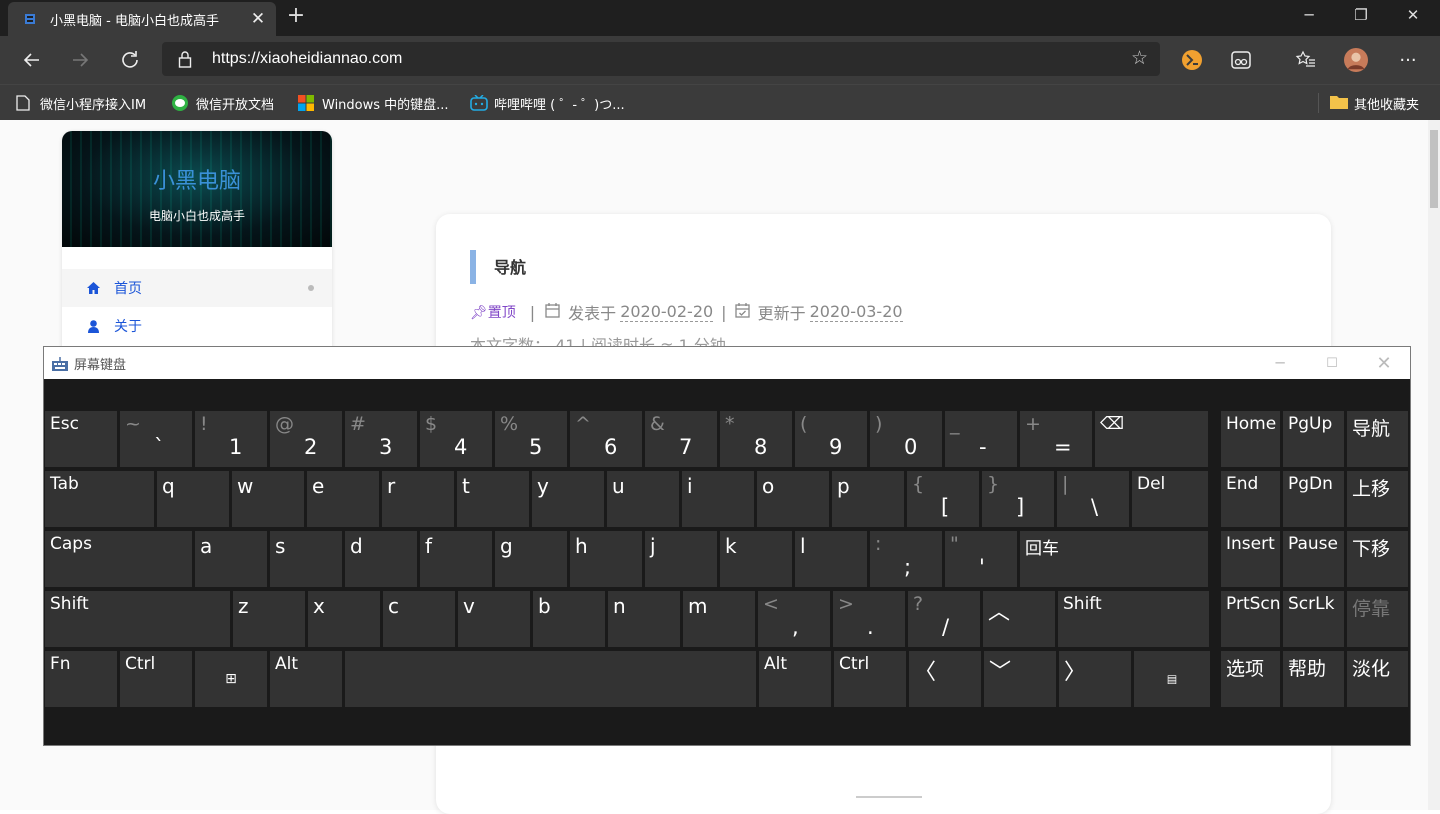  I want to click on page-scrollbar, so click(1434, 465).